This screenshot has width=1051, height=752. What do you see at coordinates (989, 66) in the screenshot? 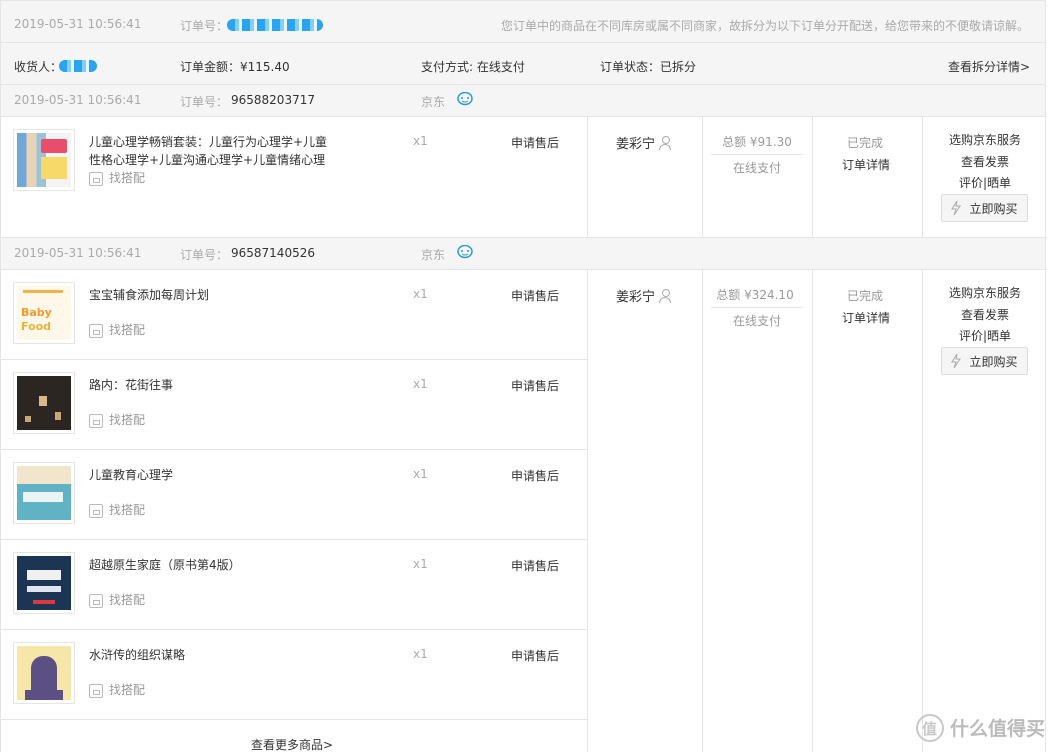
I see `view-split-details-link: 查看拆分详情>` at bounding box center [989, 66].